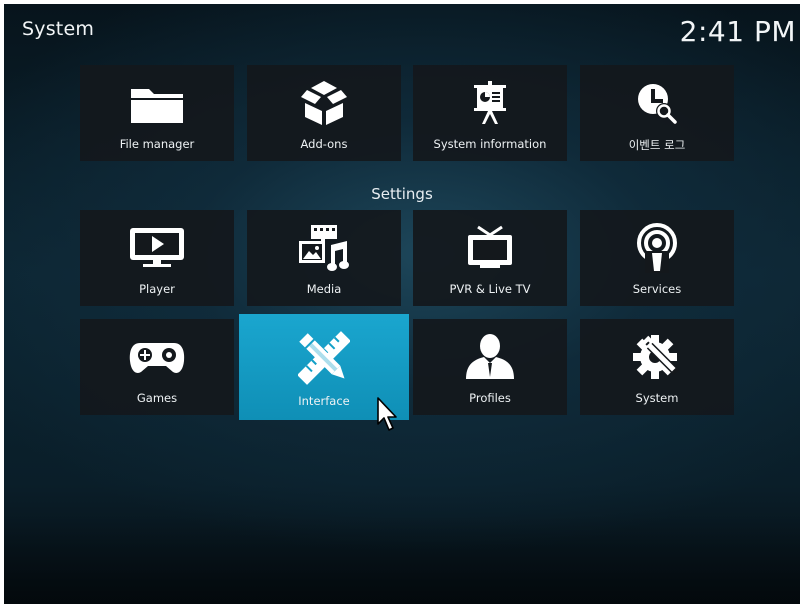  Describe the element at coordinates (324, 248) in the screenshot. I see `media-library-icon` at that location.